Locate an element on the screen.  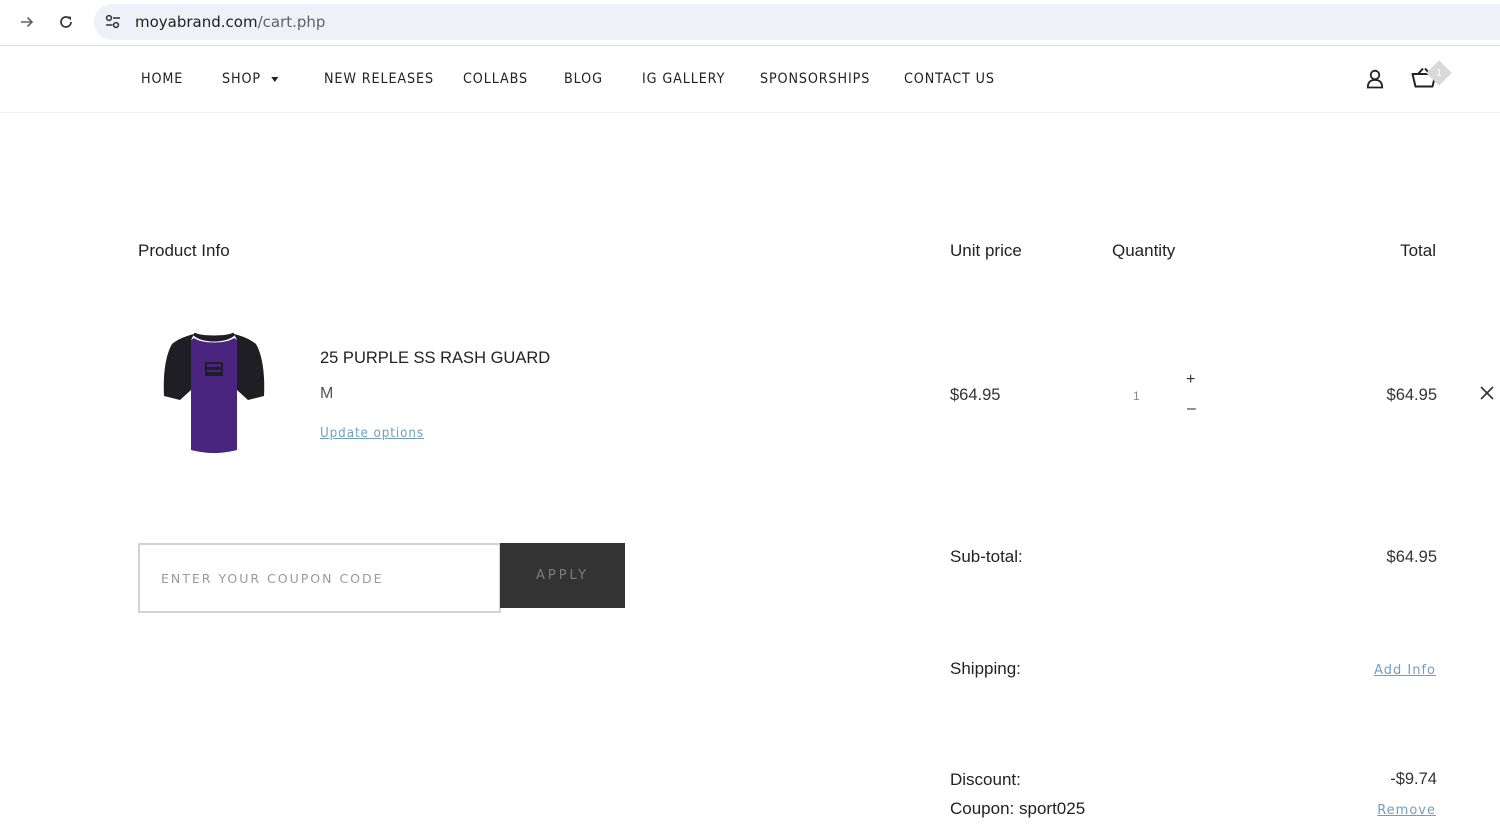
line-total: $64.95 is located at coordinates (1411, 395).